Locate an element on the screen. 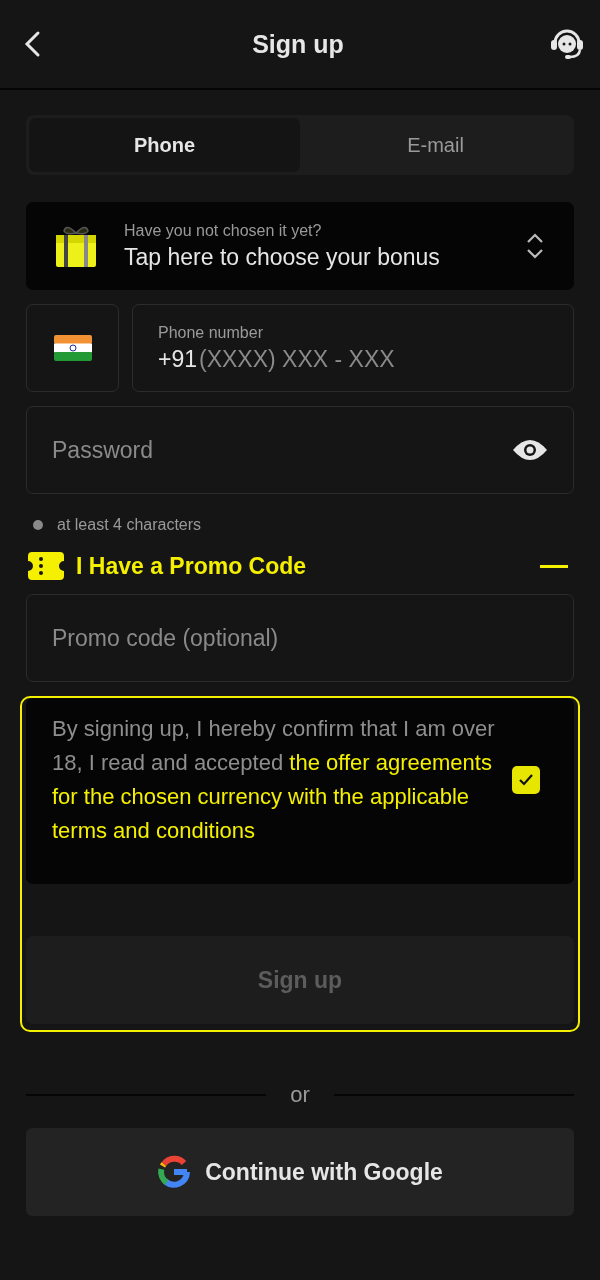 Image resolution: width=600 pixels, height=1280 pixels. tab: E-mail is located at coordinates (435, 145).